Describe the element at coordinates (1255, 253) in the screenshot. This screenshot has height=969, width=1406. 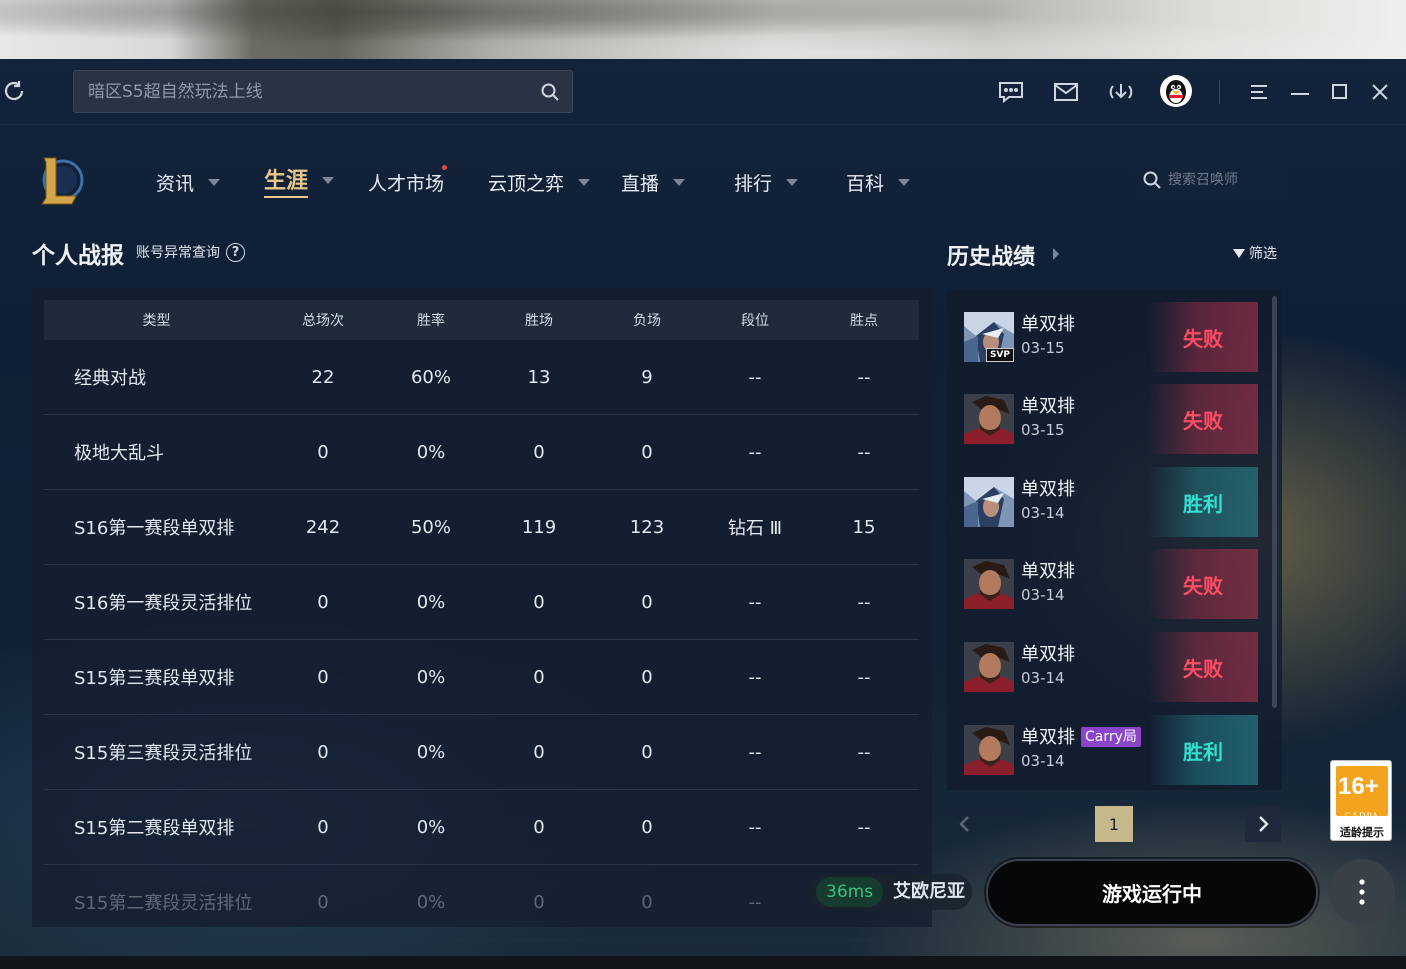
I see `filter-button: 筛选` at that location.